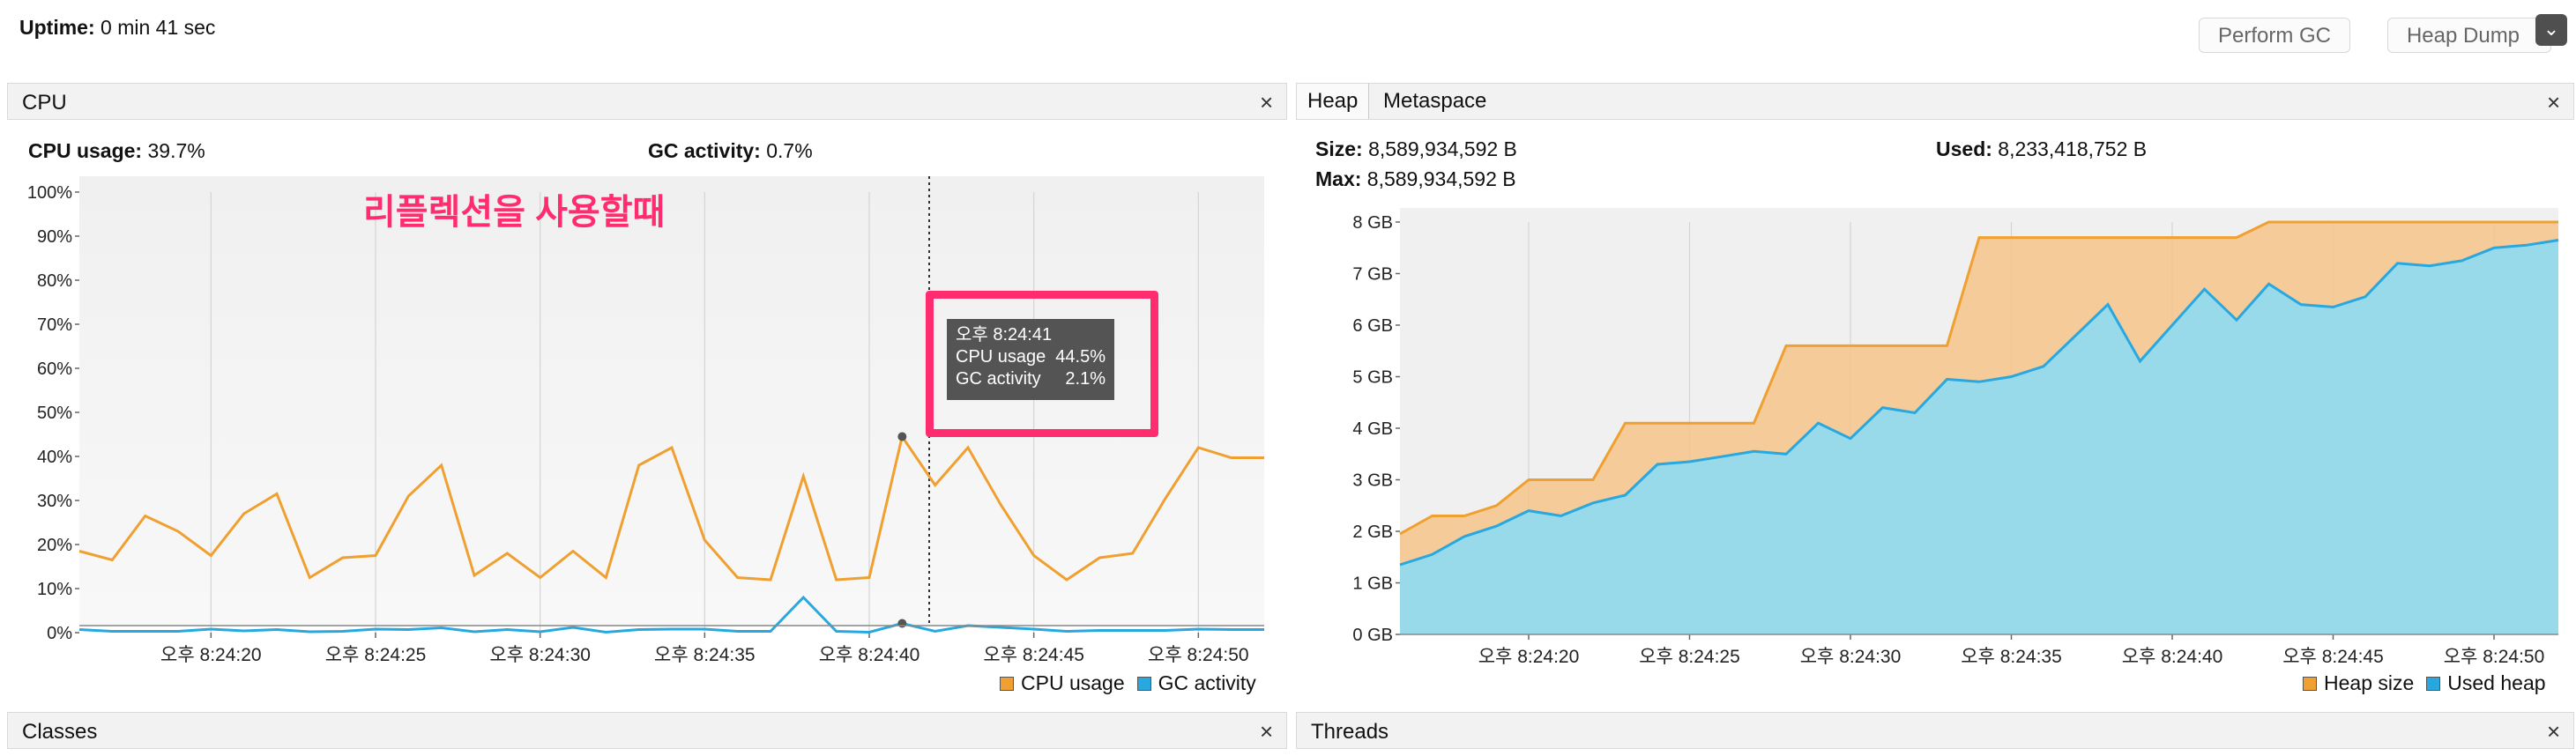 Image resolution: width=2576 pixels, height=756 pixels. I want to click on used-heap-swatch, so click(2434, 683).